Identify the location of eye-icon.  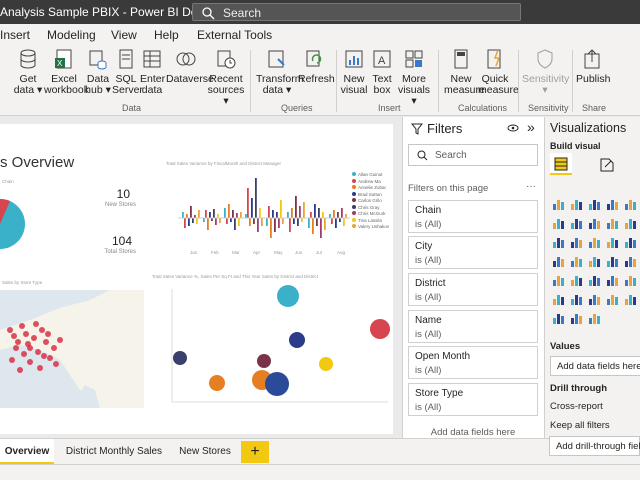
(513, 128).